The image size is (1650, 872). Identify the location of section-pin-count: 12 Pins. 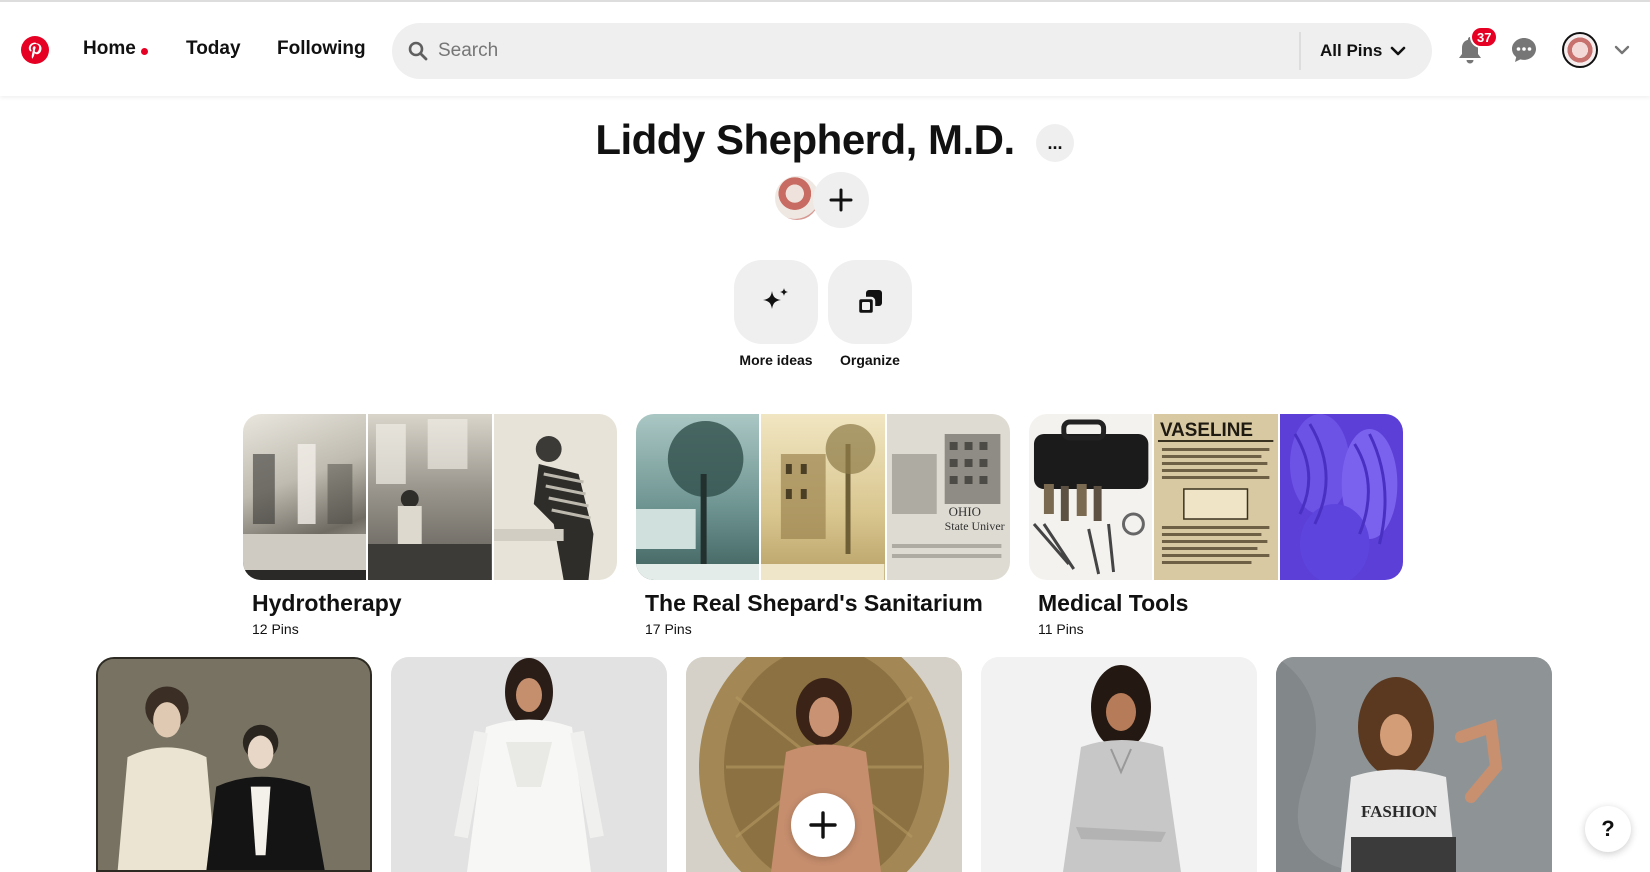
(275, 629).